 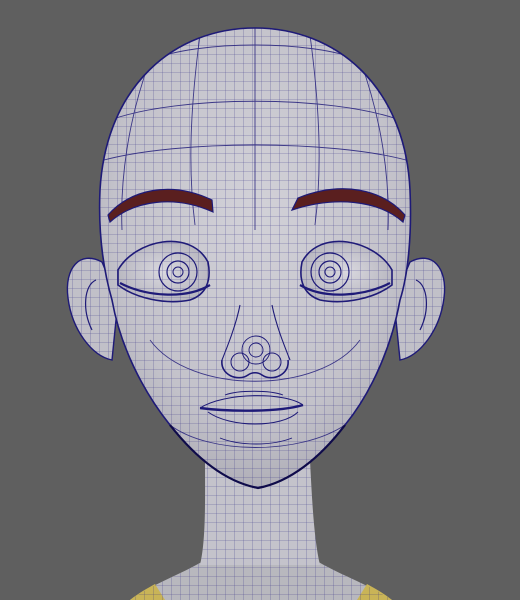 I want to click on shirt-collar, so click(x=261, y=580).